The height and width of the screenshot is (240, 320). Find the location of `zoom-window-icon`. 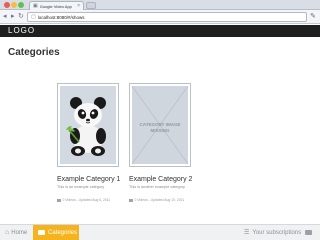

zoom-window-icon is located at coordinates (21, 5).